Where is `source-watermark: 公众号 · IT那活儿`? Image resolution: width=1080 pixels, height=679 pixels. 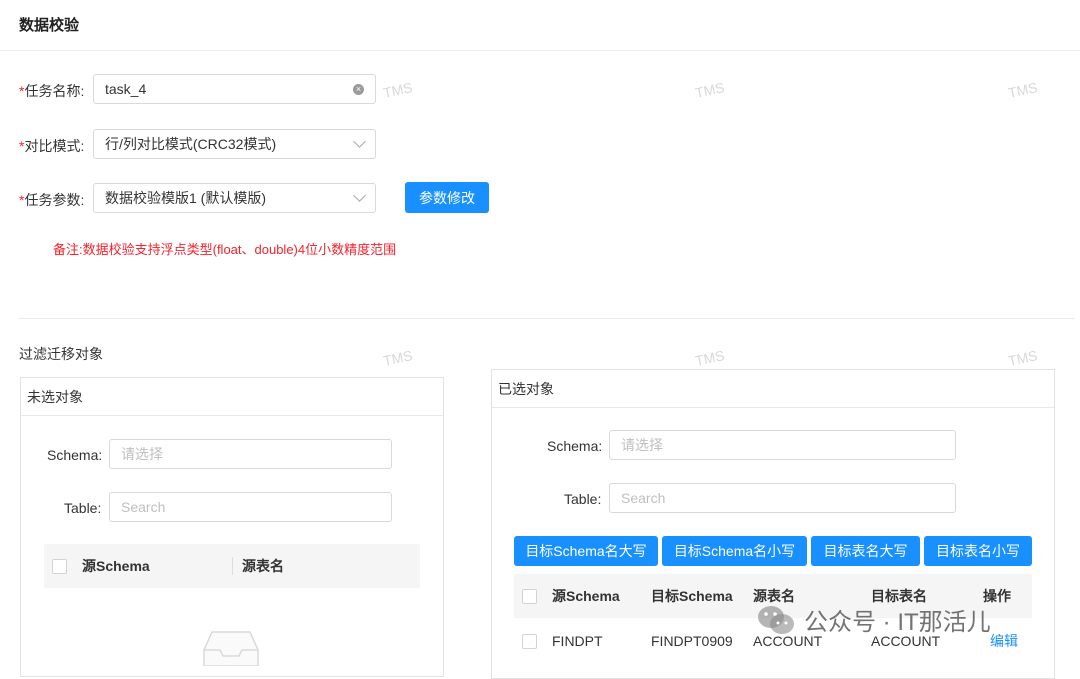
source-watermark: 公众号 · IT那活儿 is located at coordinates (873, 619).